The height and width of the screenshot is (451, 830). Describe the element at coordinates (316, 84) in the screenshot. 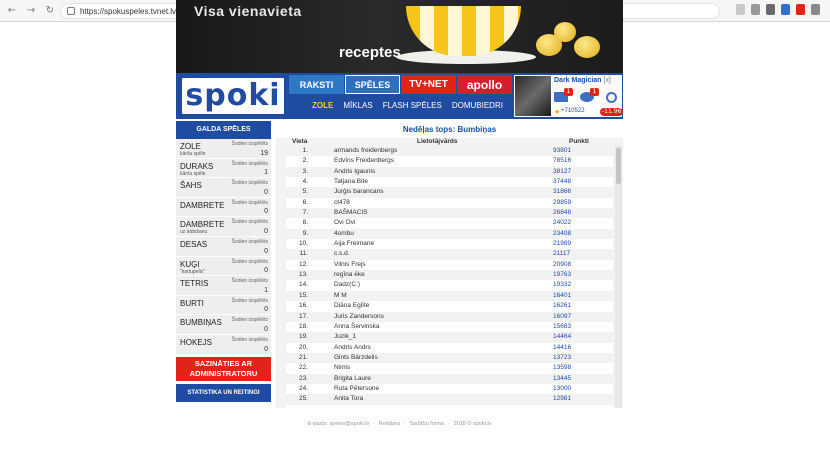

I see `tab-raksti: RAKSTI` at that location.